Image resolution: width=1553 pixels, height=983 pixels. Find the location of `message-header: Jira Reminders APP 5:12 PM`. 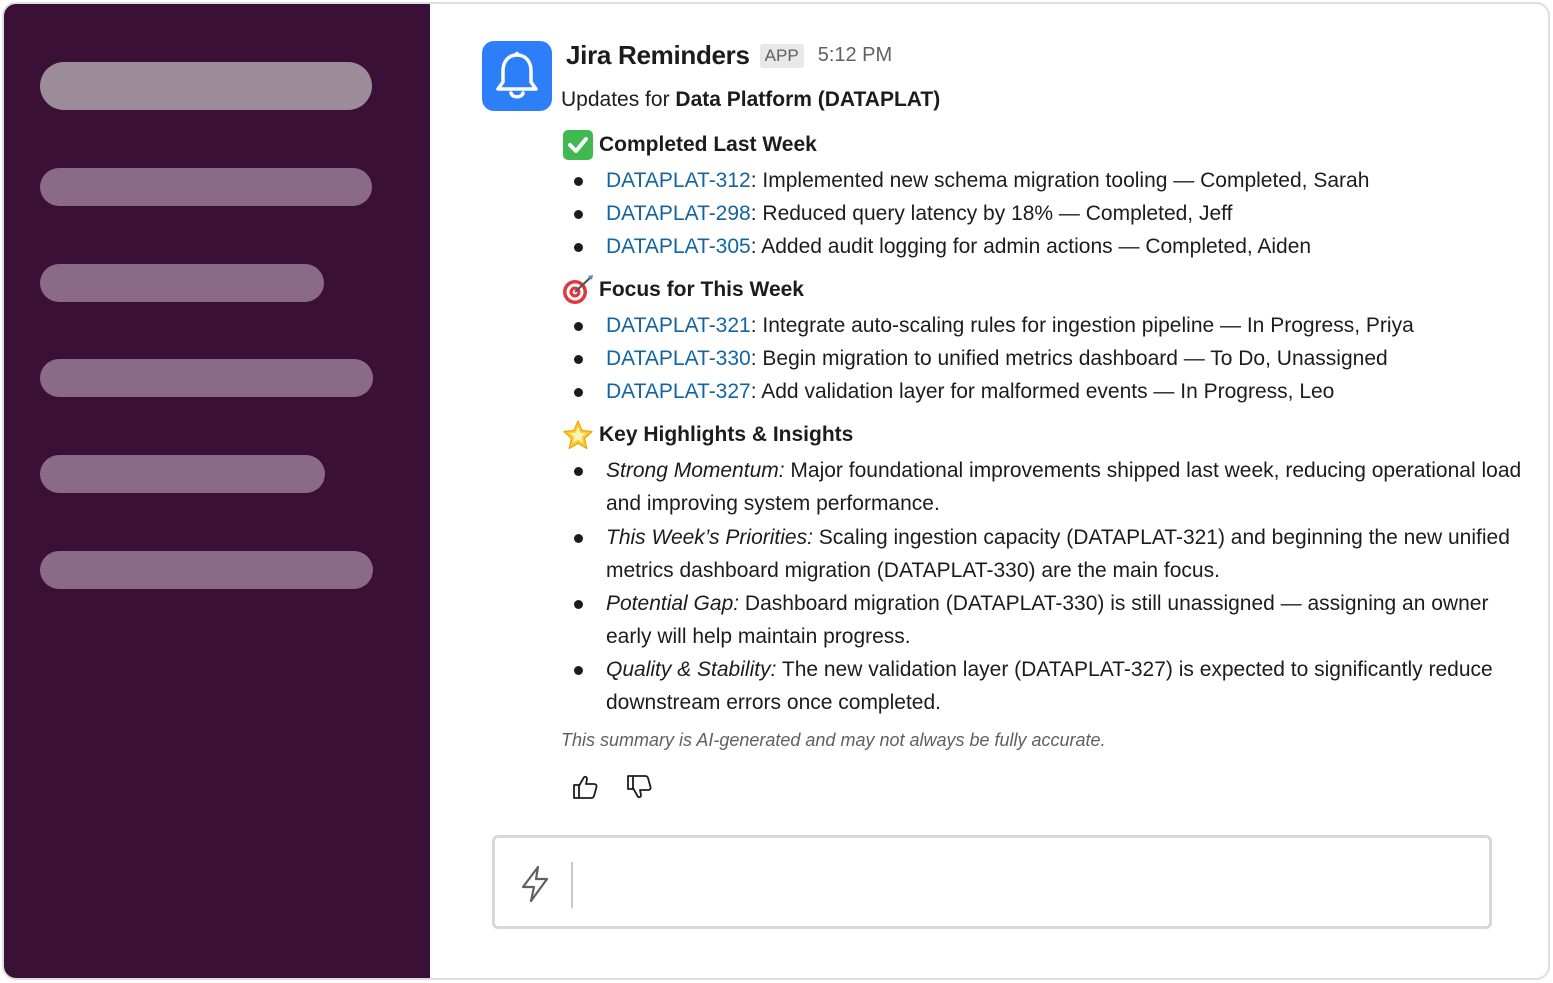

message-header: Jira Reminders APP 5:12 PM is located at coordinates (729, 55).